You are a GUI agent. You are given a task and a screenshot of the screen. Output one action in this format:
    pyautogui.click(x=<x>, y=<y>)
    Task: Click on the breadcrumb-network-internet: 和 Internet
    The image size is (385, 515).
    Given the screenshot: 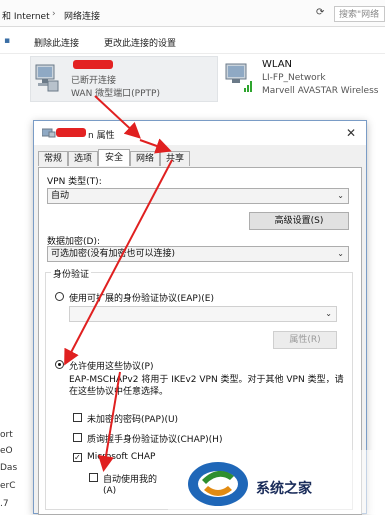 What is the action you would take?
    pyautogui.click(x=26, y=15)
    